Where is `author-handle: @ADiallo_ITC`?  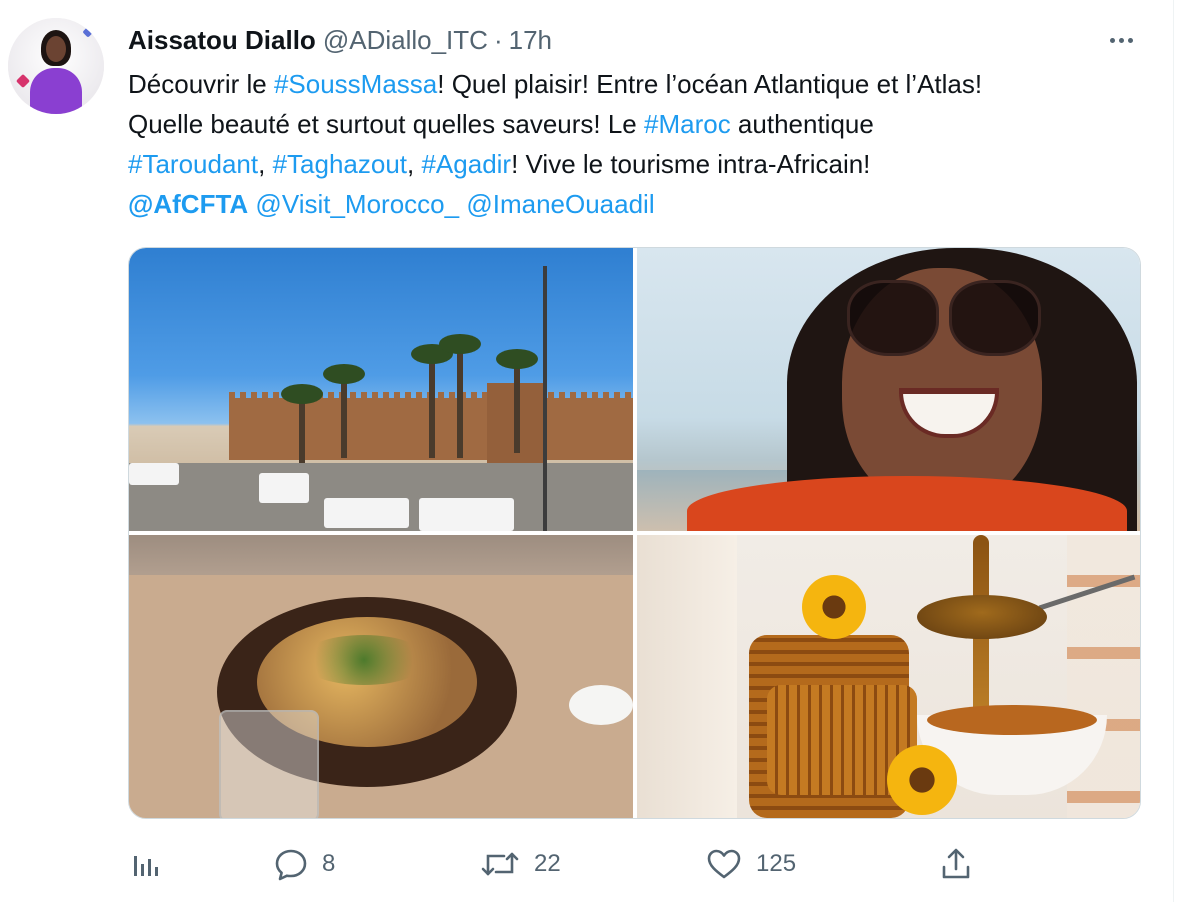
author-handle: @ADiallo_ITC is located at coordinates (405, 40).